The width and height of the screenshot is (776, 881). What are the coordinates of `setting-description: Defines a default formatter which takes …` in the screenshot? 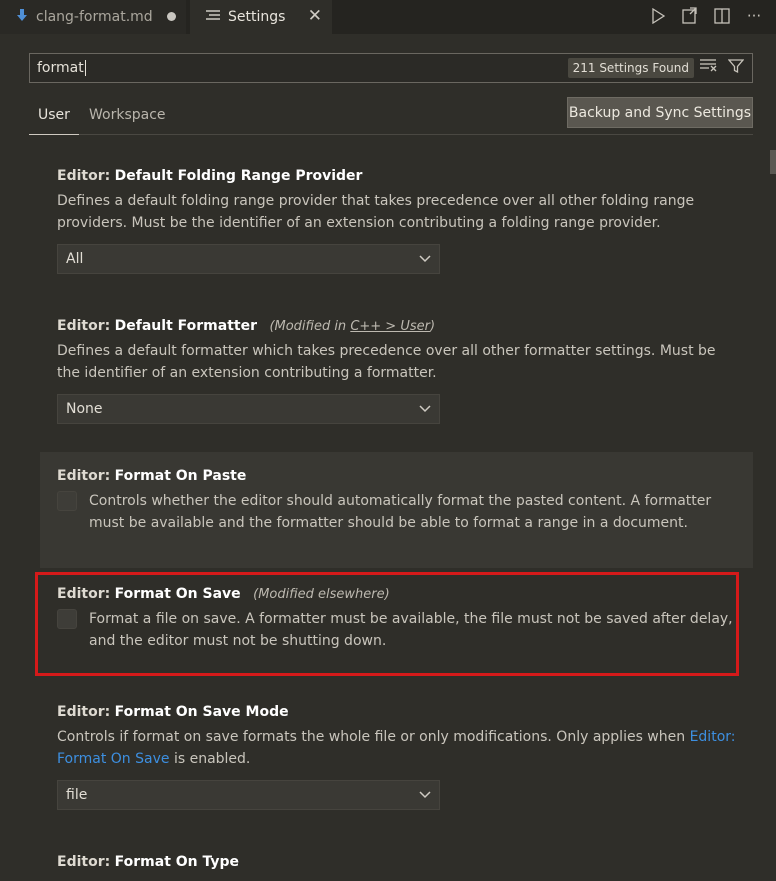 It's located at (386, 362).